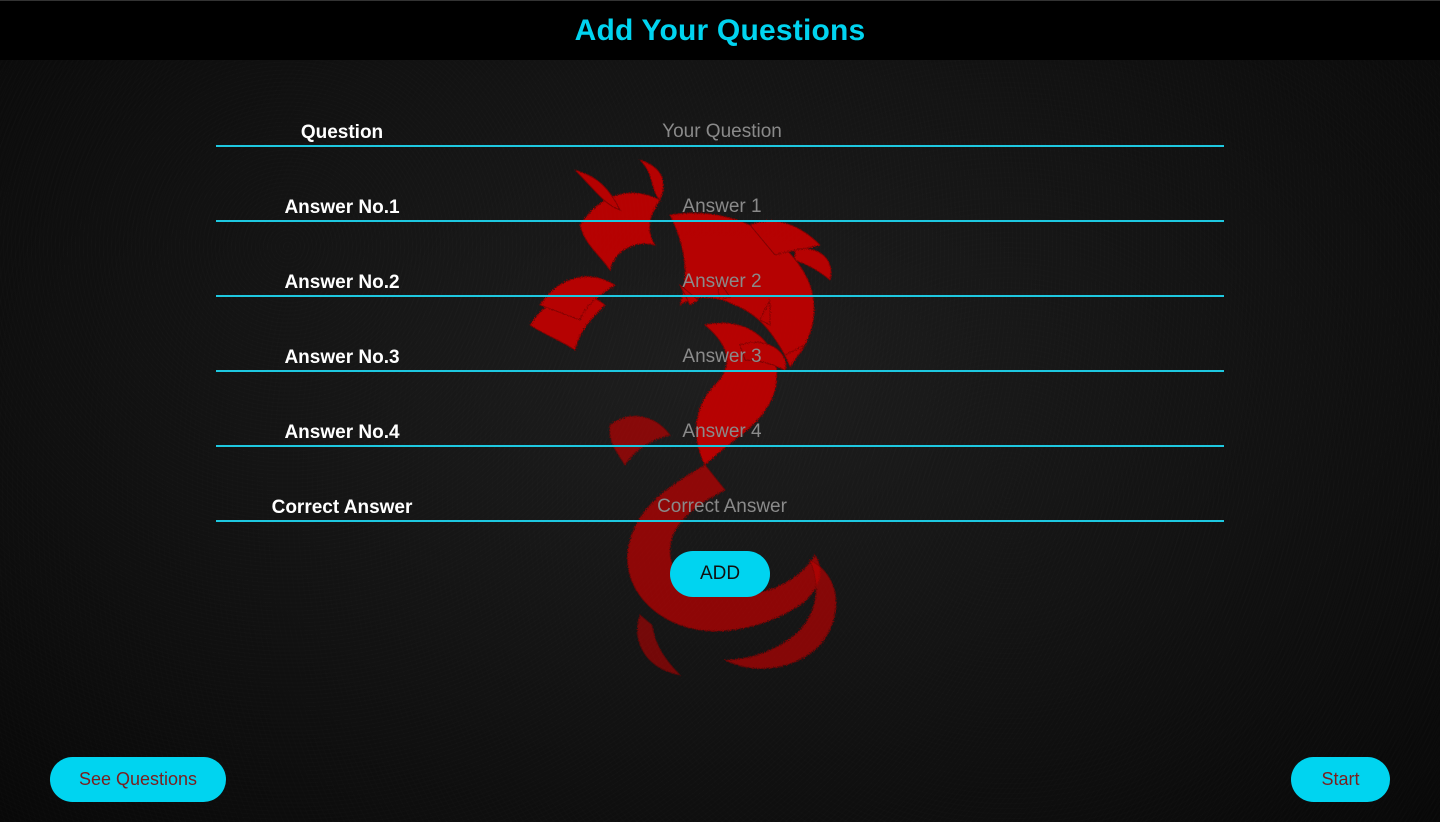 The height and width of the screenshot is (822, 1440). I want to click on add-button: ADD, so click(720, 574).